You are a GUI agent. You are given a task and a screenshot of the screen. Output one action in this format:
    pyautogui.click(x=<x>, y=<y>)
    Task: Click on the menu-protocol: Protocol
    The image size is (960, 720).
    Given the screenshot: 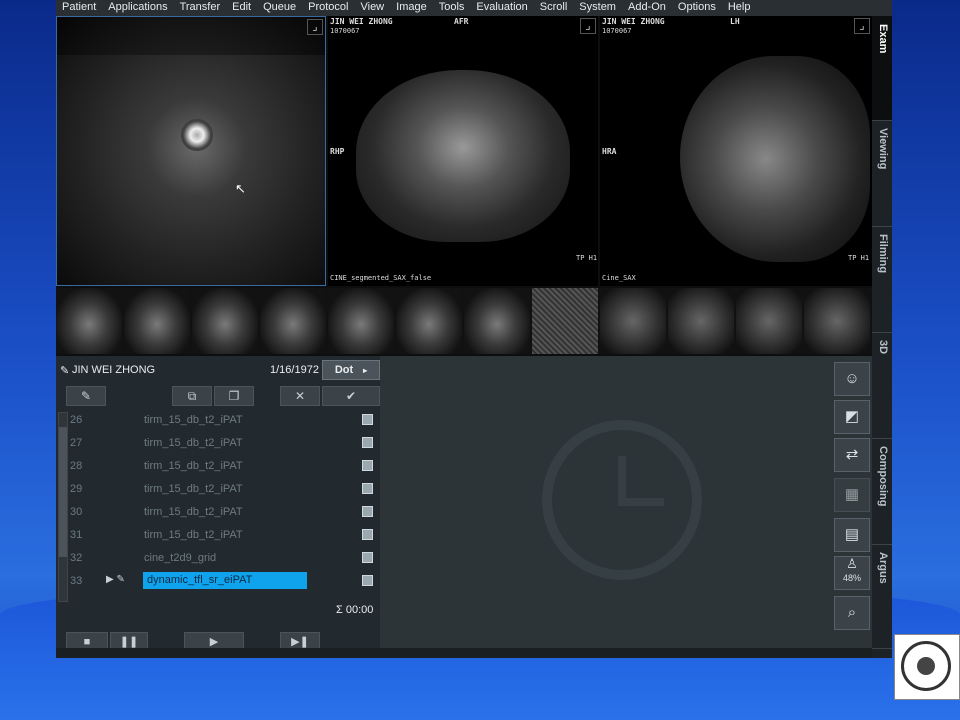 What is the action you would take?
    pyautogui.click(x=328, y=8)
    